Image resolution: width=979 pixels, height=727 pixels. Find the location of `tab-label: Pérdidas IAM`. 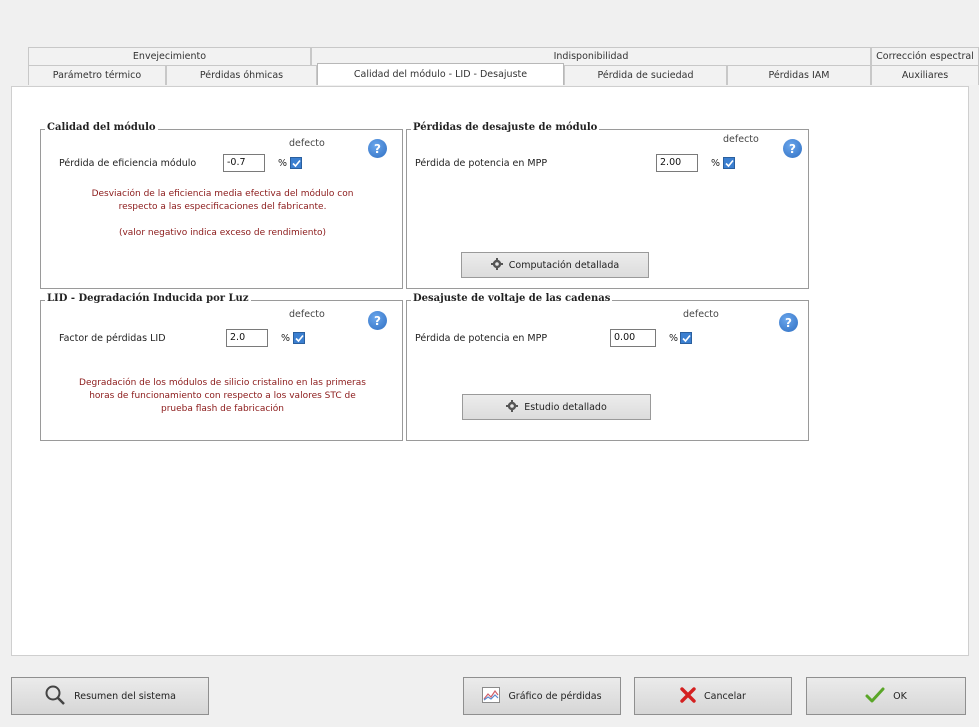

tab-label: Pérdidas IAM is located at coordinates (799, 75).